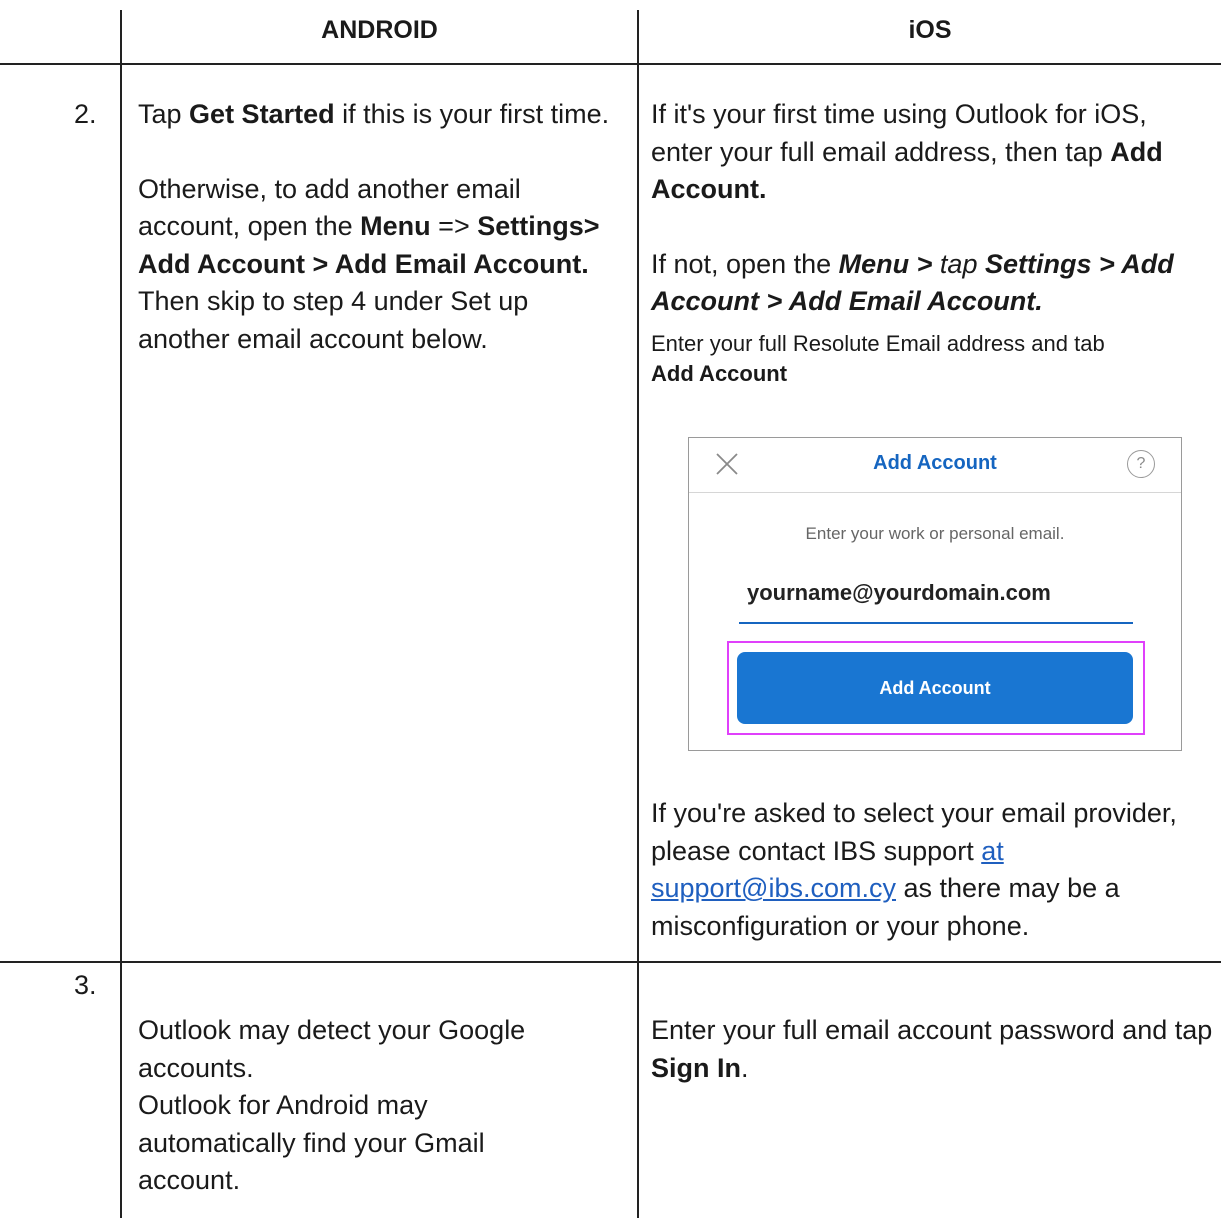 This screenshot has width=1221, height=1218. I want to click on ios-email-underline, so click(936, 623).